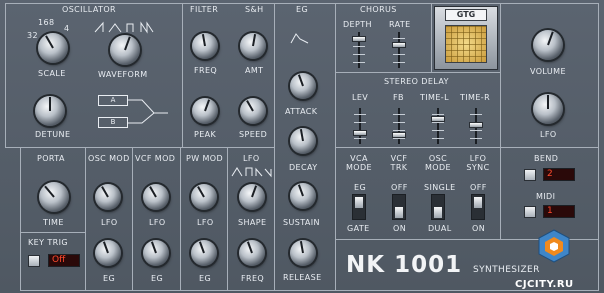 The image size is (604, 293). I want to click on osc-b-label: B, so click(113, 122).